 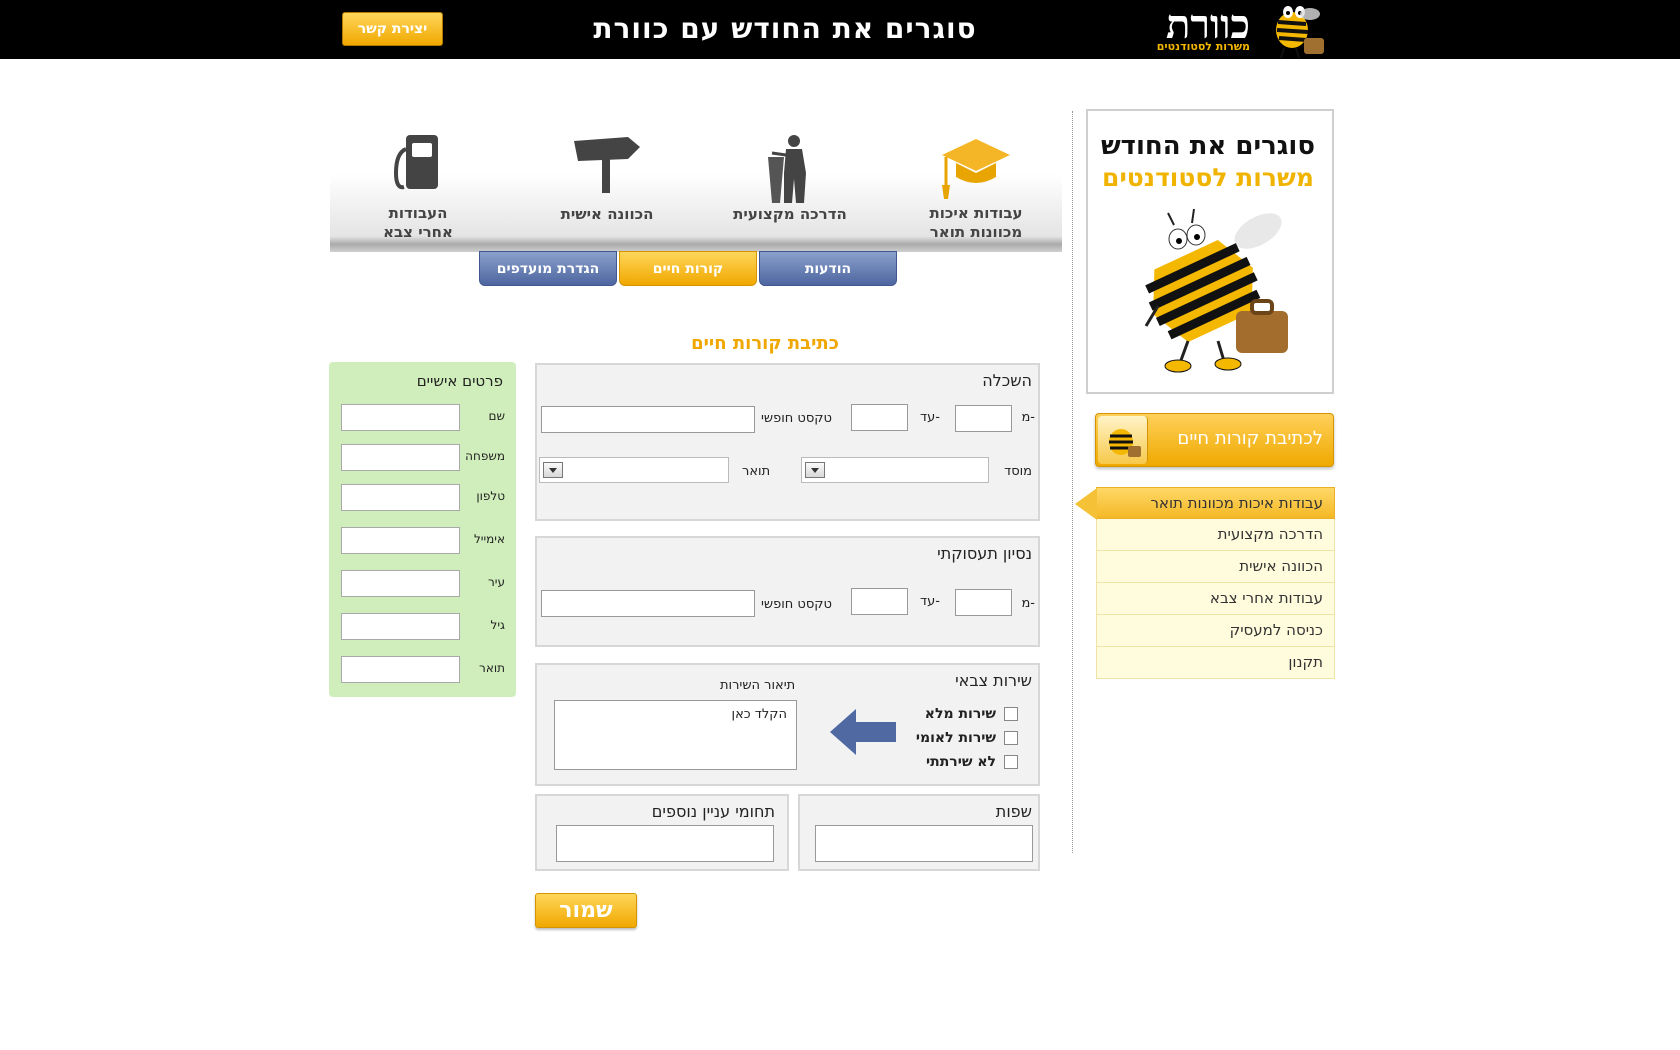 I want to click on icon-nav-professional-training: הדרכה מקצועית, so click(x=790, y=186).